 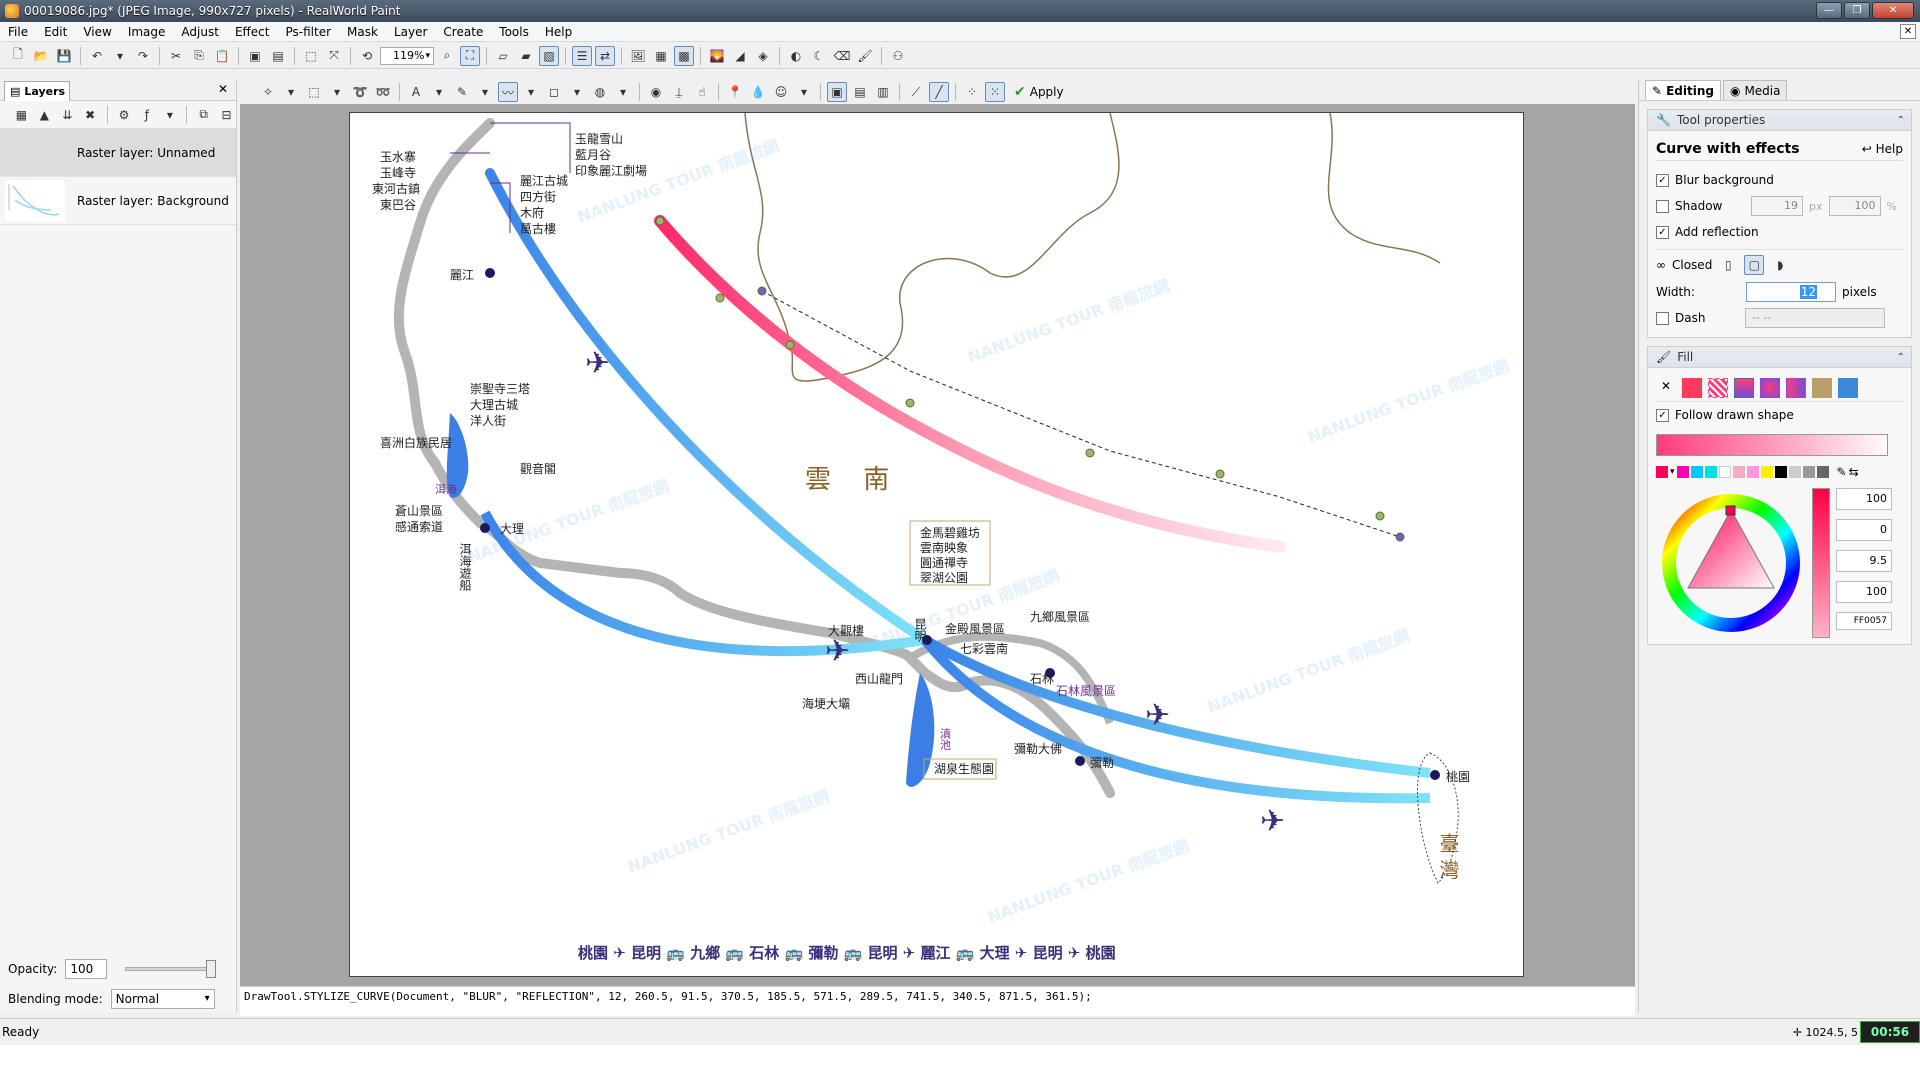 I want to click on hue-input: 100, so click(x=1864, y=499).